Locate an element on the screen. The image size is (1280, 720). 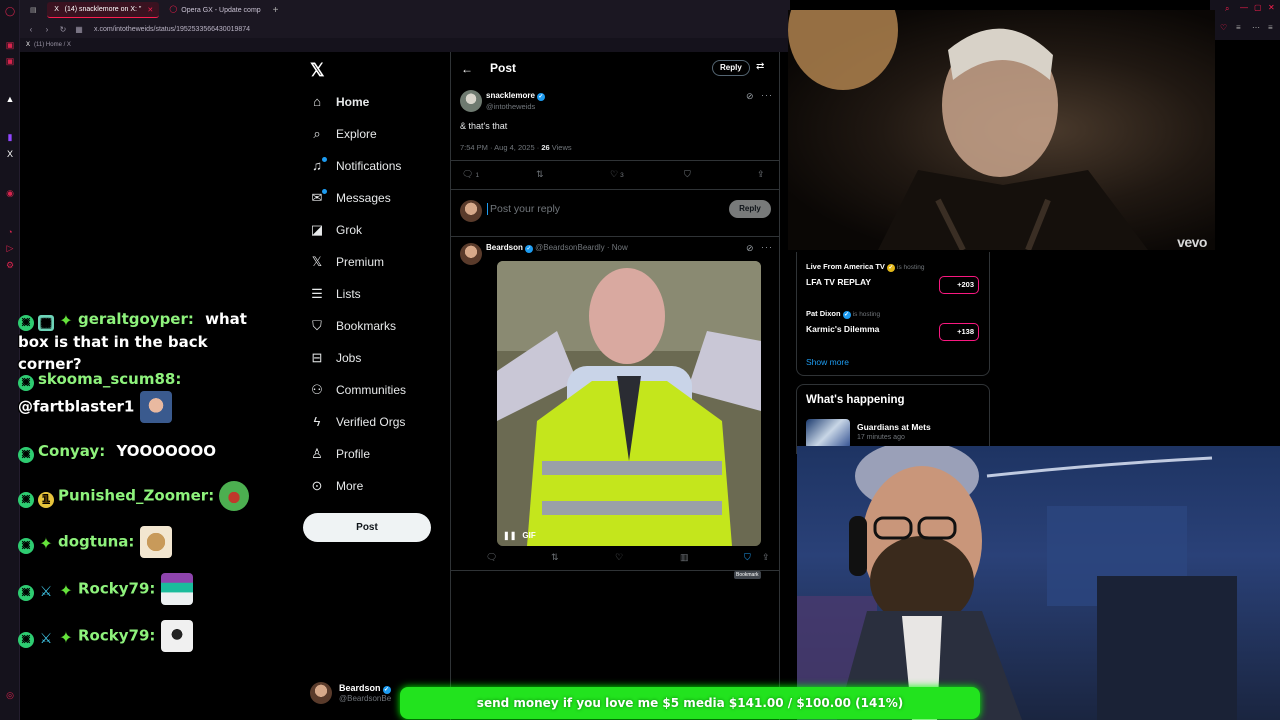
people-icon: ⚇ is located at coordinates (317, 389).